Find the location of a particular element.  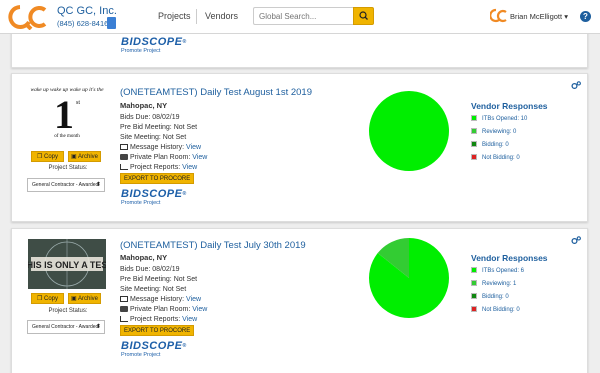

project-thumbnail-art: THIS IS ONLY A TEST is located at coordinates (67, 264).